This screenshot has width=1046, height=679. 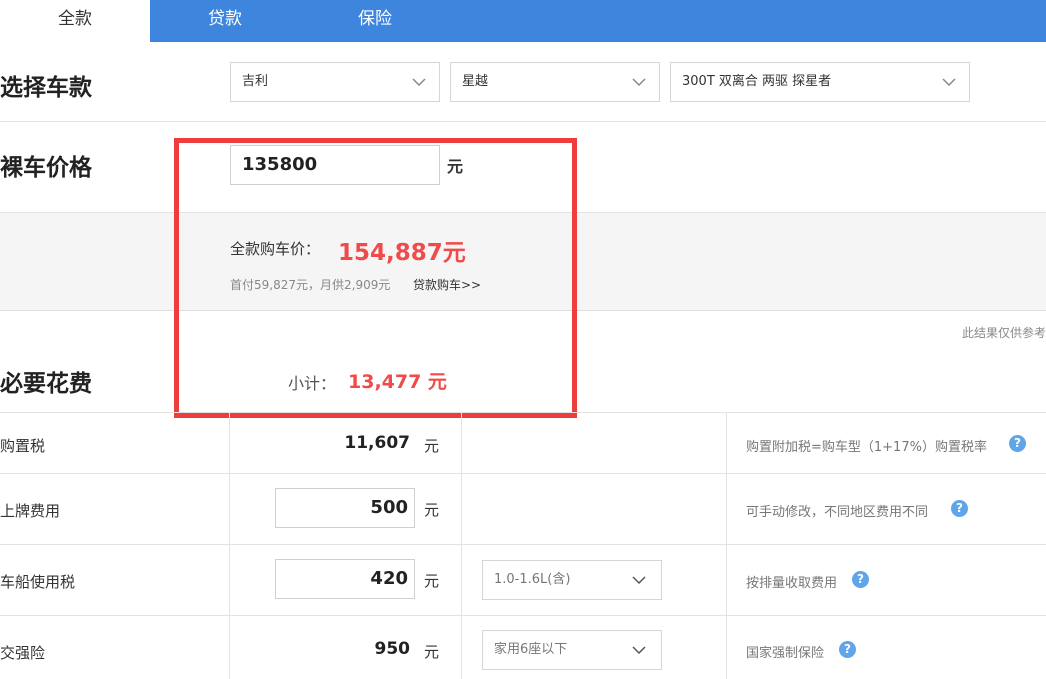 What do you see at coordinates (46, 168) in the screenshot?
I see `bare-price-title: 裸车价格` at bounding box center [46, 168].